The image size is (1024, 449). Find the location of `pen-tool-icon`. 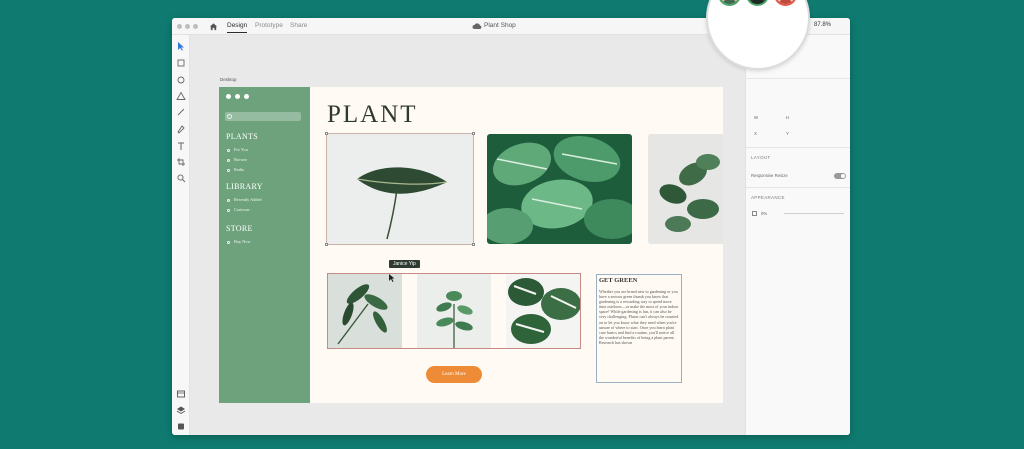

pen-tool-icon is located at coordinates (181, 129).